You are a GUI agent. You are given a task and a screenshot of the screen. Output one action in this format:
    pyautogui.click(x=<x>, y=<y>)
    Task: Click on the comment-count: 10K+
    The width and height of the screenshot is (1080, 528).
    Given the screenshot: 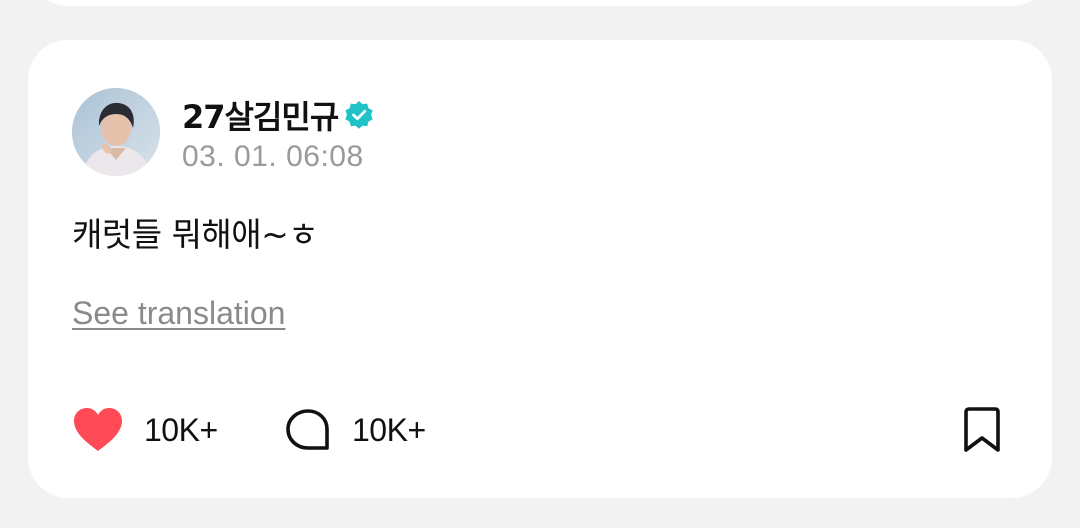 What is the action you would take?
    pyautogui.click(x=389, y=429)
    